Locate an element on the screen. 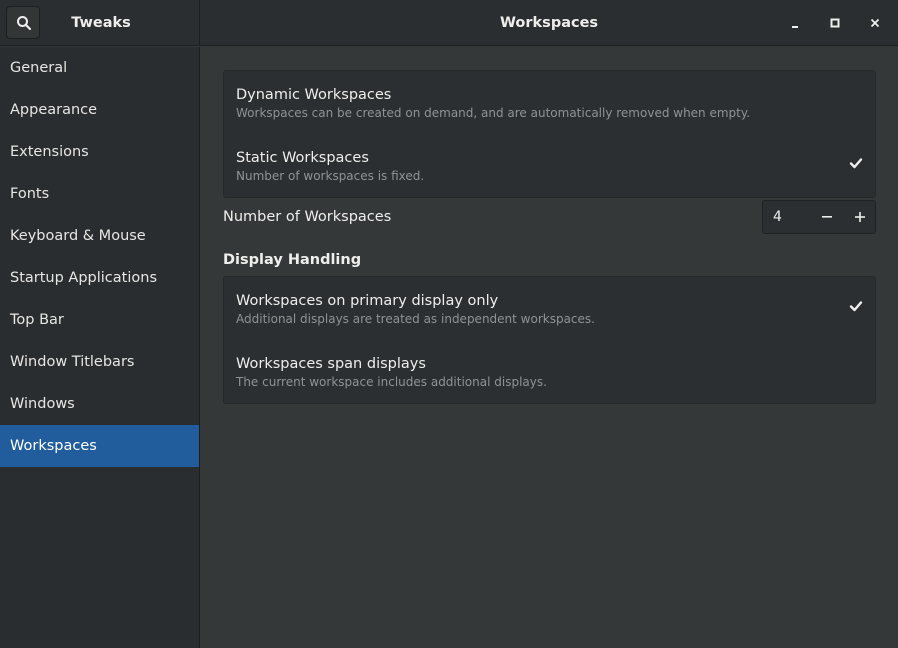 This screenshot has height=648, width=898. maximize-icon is located at coordinates (835, 23).